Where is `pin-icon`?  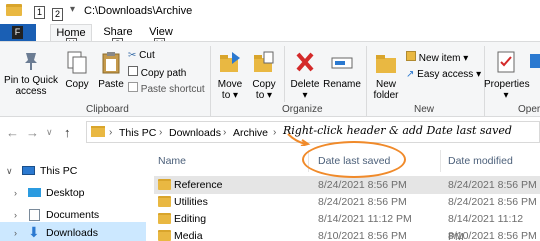
pin-icon is located at coordinates (31, 61).